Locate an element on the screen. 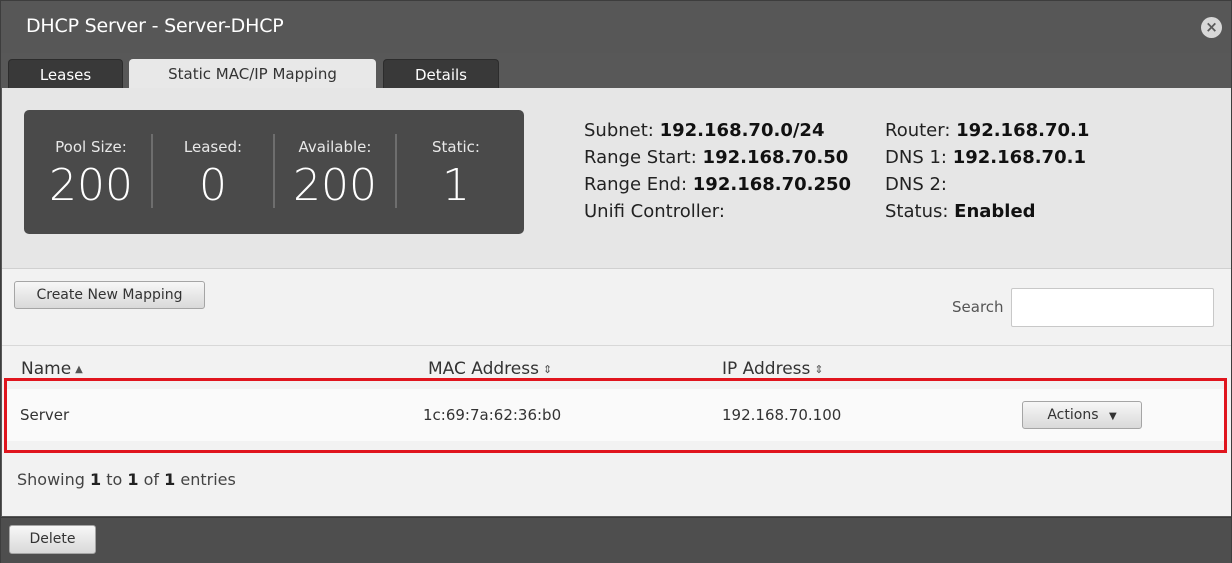  entries-info: Showing 1 to 1 of 1 entries is located at coordinates (126, 479).